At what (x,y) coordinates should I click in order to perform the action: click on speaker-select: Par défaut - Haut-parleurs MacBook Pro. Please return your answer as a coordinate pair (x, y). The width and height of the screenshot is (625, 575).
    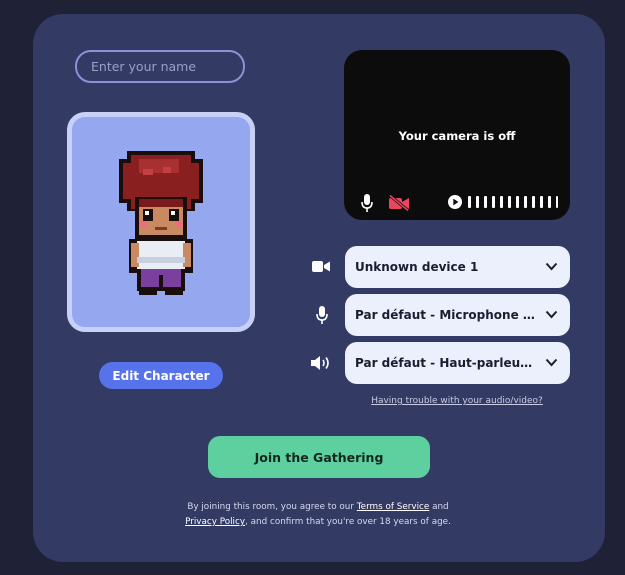
    Looking at the image, I should click on (457, 363).